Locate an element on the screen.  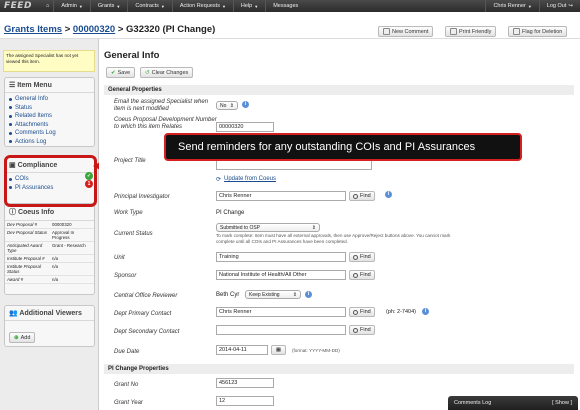
work-type-value: PI Change is located at coordinates (230, 213).